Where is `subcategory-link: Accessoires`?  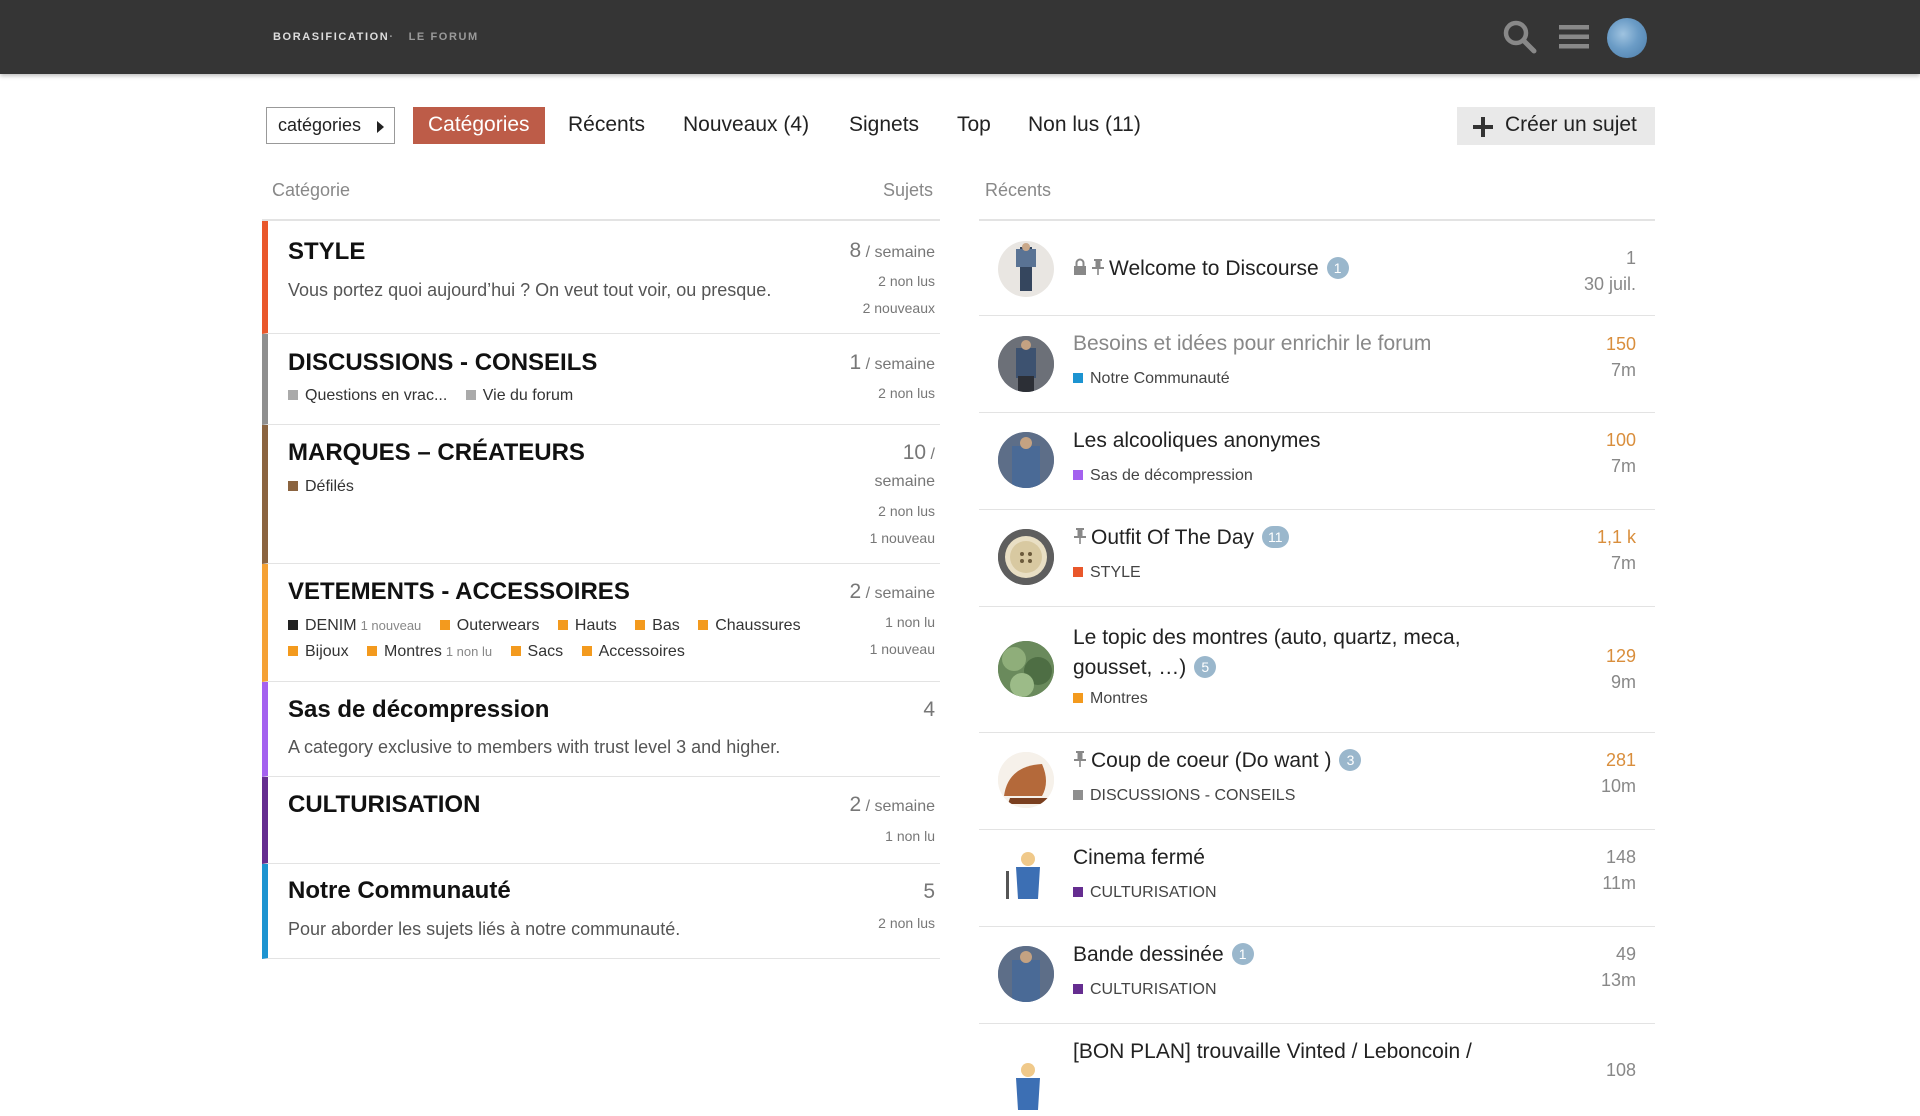
subcategory-link: Accessoires is located at coordinates (633, 652).